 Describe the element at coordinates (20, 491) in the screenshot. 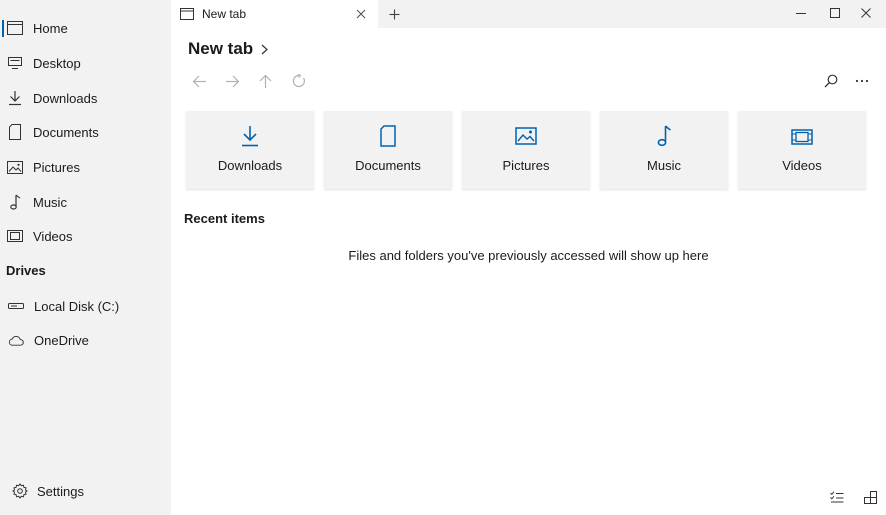

I see `gear-icon` at that location.